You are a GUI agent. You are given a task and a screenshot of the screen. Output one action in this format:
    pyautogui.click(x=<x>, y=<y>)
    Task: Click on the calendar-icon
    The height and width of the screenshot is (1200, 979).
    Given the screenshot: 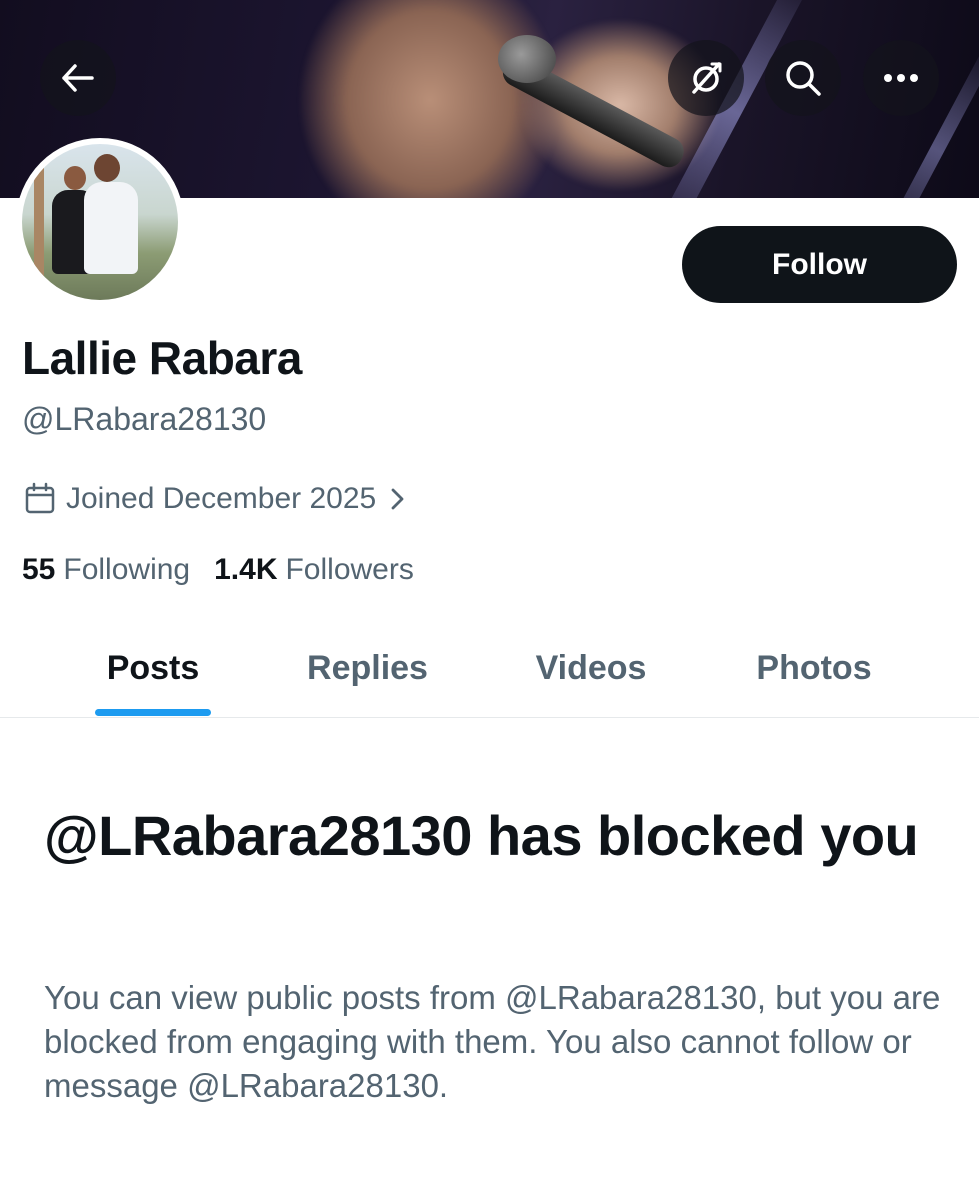 What is the action you would take?
    pyautogui.click(x=40, y=498)
    